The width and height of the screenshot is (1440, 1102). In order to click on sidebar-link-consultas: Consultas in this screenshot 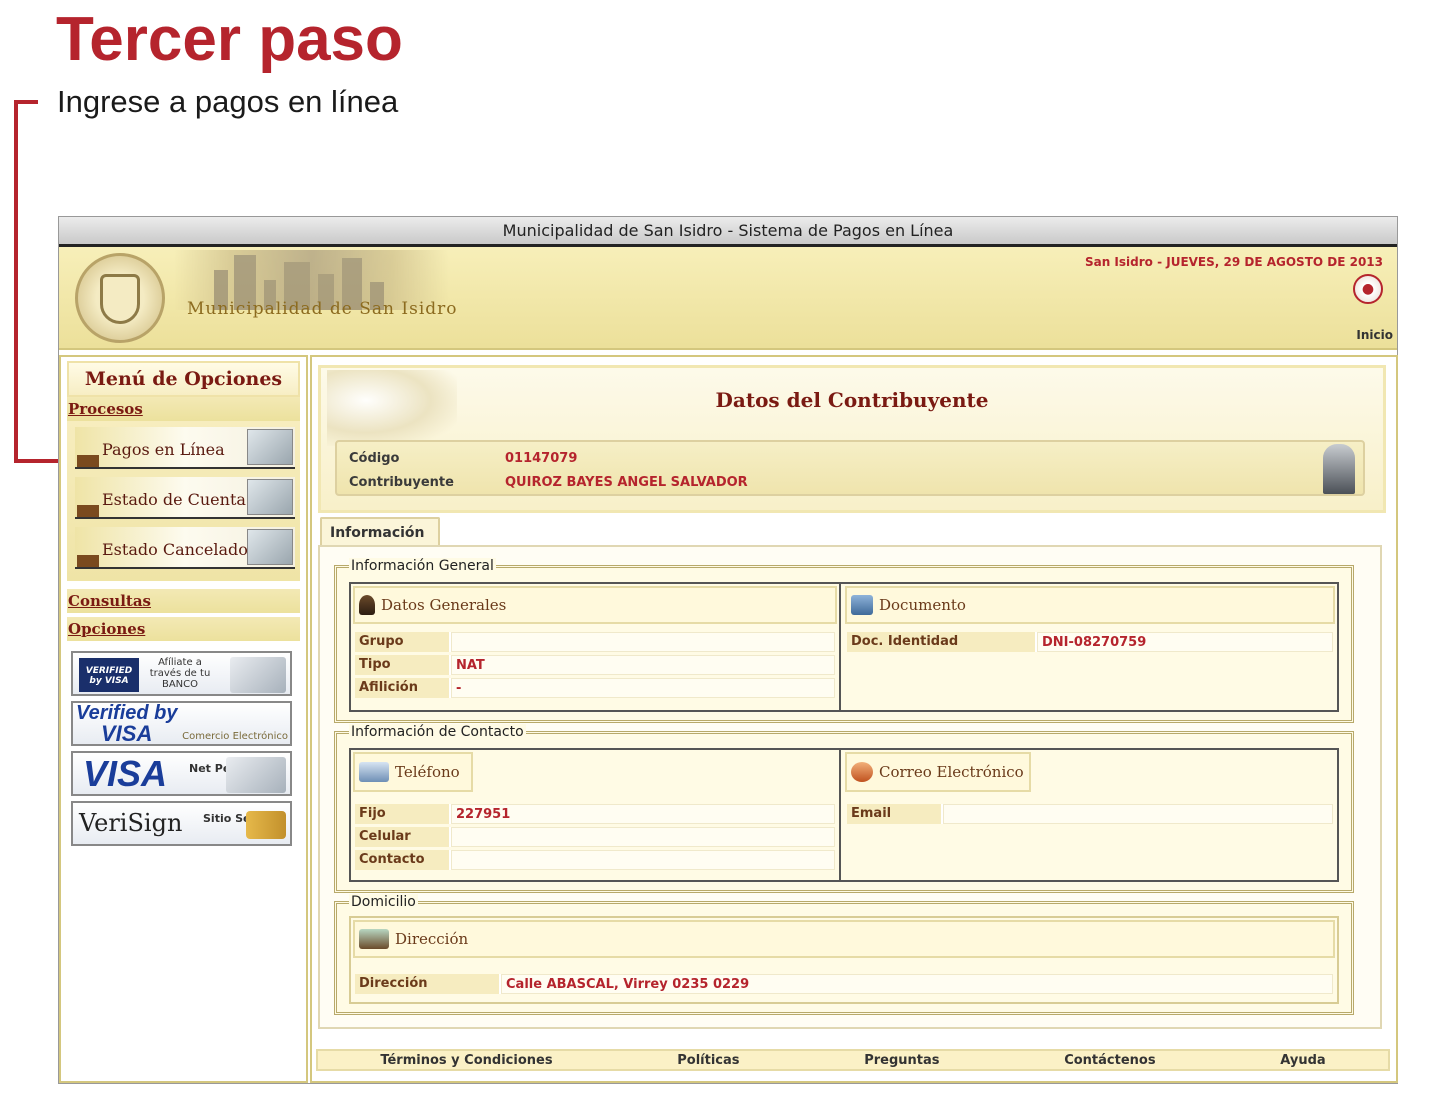, I will do `click(183, 601)`.